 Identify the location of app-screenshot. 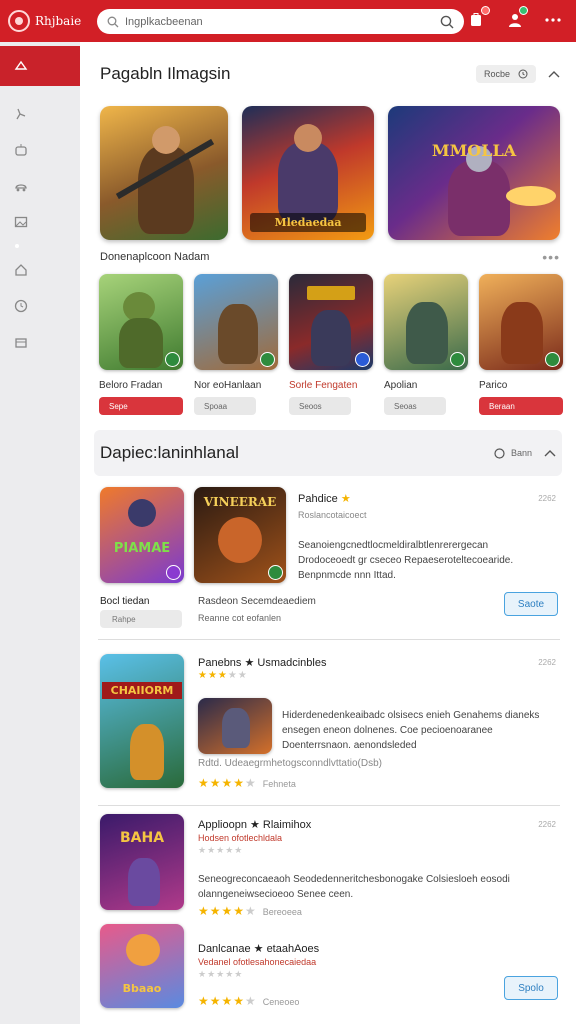
(235, 726).